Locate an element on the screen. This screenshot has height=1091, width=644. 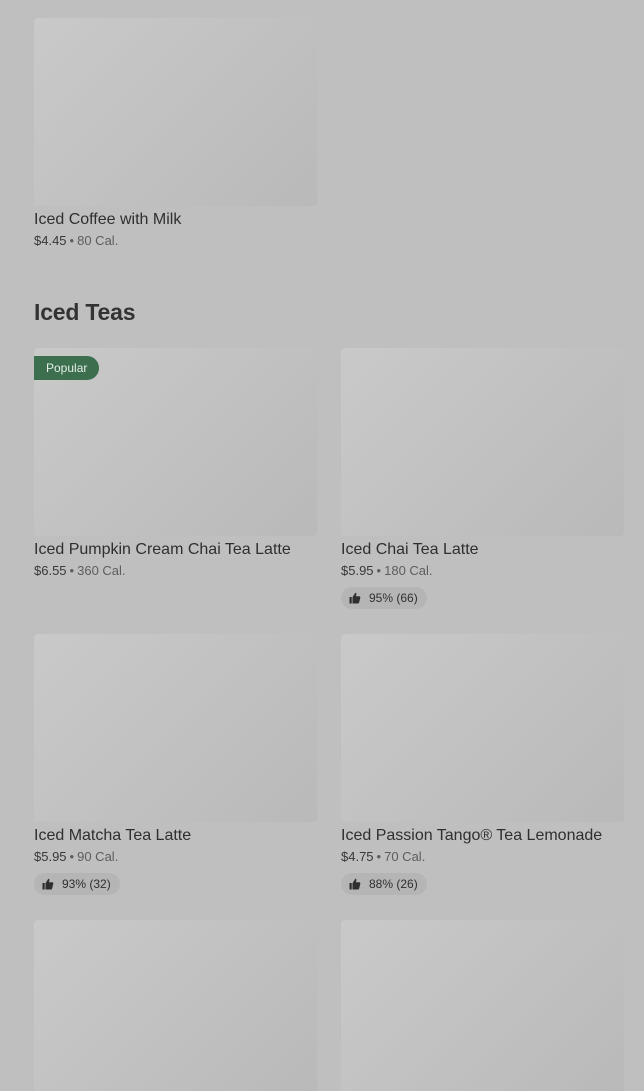
menu-item-card: Iced Coffee with Milk $4.45 • 80 Cal. is located at coordinates (175, 133).